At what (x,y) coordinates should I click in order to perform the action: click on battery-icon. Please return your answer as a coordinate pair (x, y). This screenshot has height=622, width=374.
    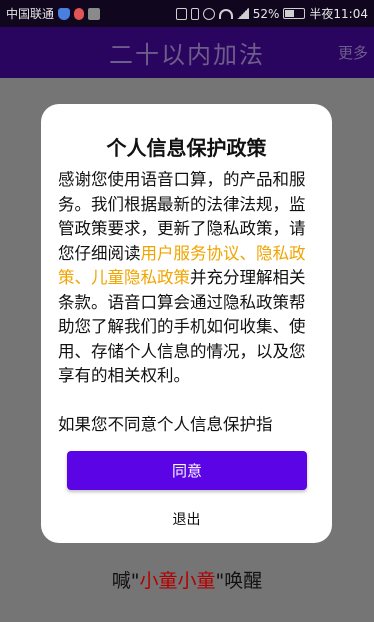
    Looking at the image, I should click on (294, 13).